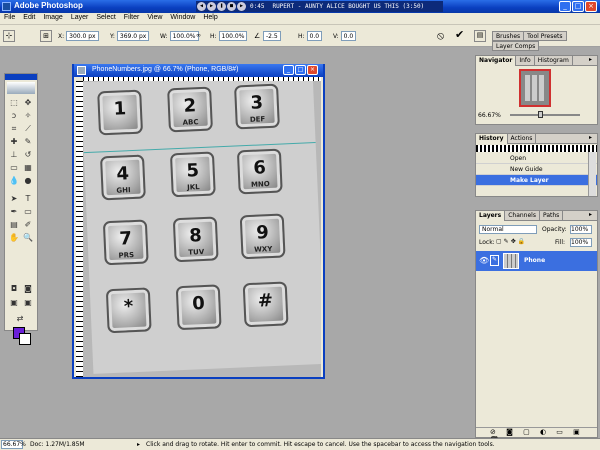  I want to click on reference-point-icon: ⊞, so click(46, 36).